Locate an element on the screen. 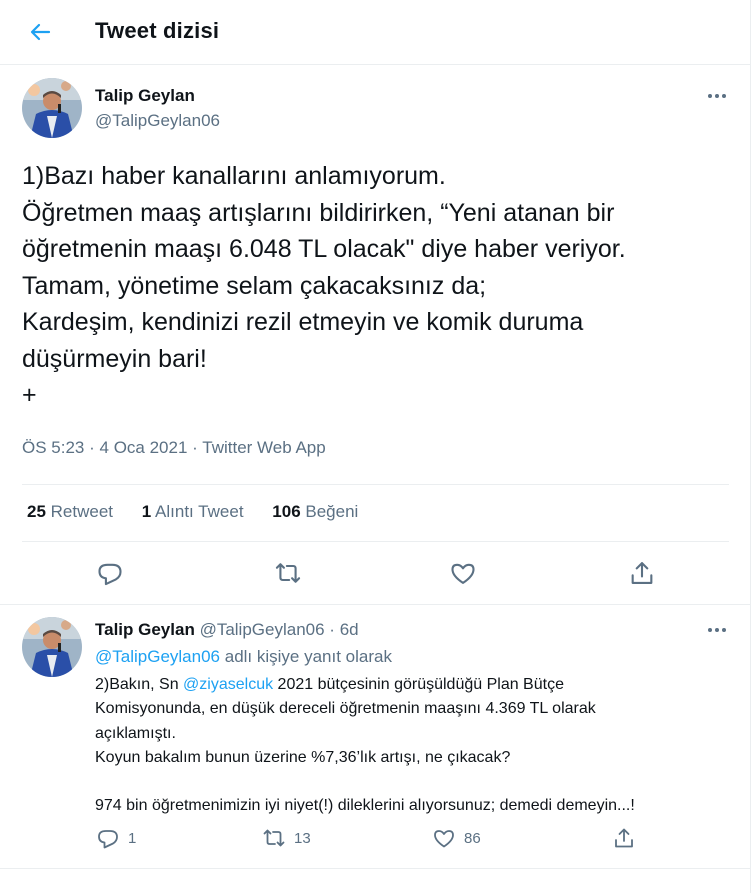  tweet-text-line: Tamam, yönetime selam çakacaksınız da; is located at coordinates (254, 285).